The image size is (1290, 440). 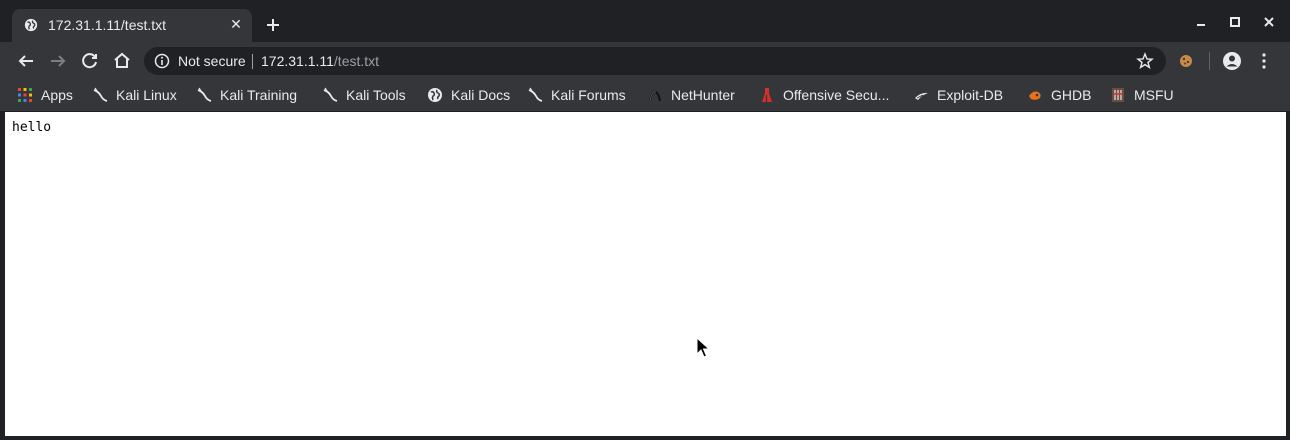 What do you see at coordinates (1209, 61) in the screenshot?
I see `toolbar-divider` at bounding box center [1209, 61].